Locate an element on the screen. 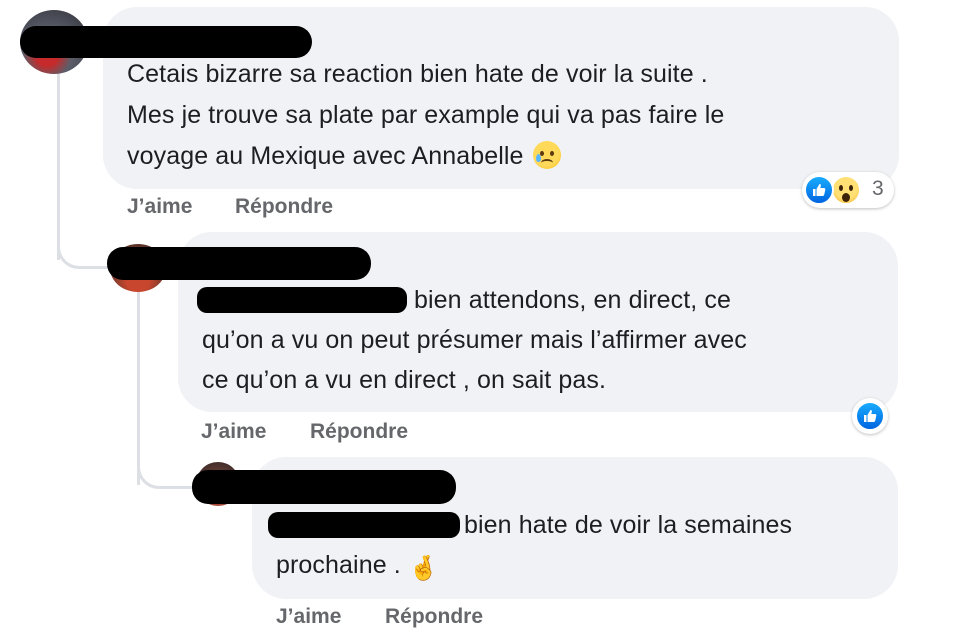  reaction-count: 3 is located at coordinates (878, 188).